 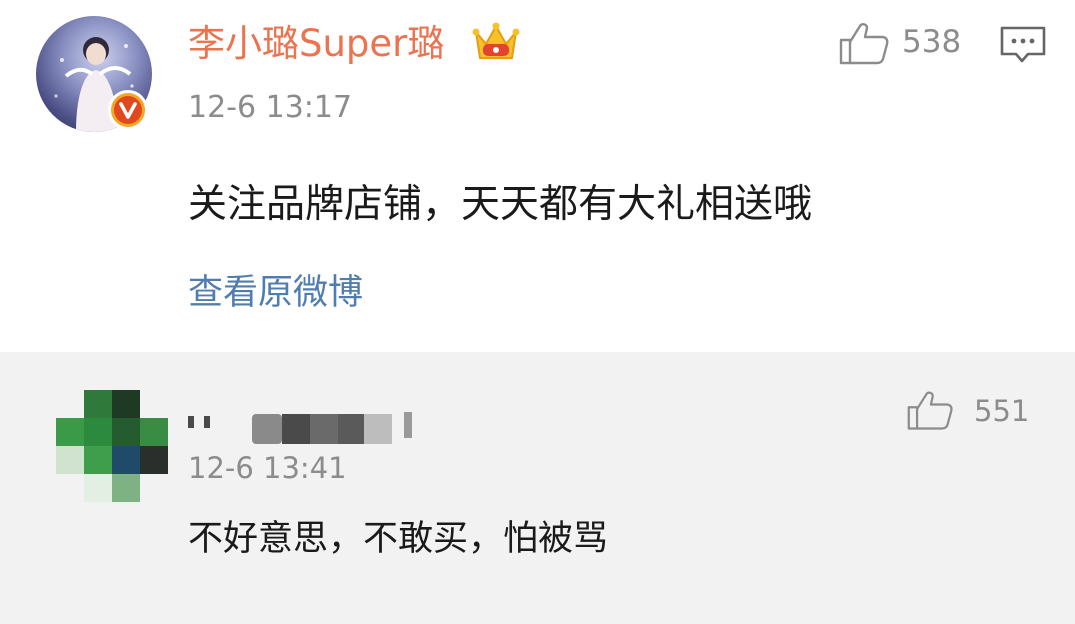 I want to click on author-name: 李小璐Super璐, so click(x=316, y=44).